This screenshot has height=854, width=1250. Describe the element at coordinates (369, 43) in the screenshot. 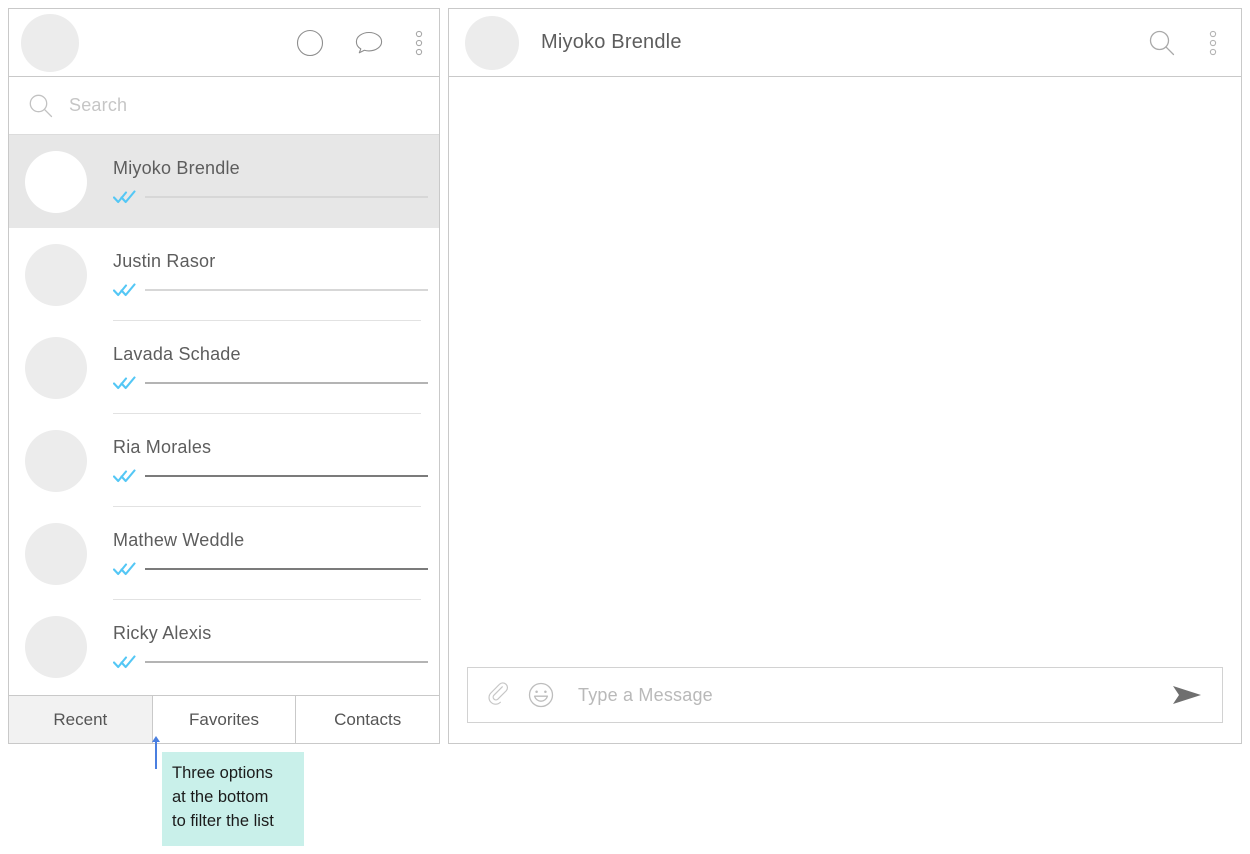

I see `chat-bubble-icon` at that location.